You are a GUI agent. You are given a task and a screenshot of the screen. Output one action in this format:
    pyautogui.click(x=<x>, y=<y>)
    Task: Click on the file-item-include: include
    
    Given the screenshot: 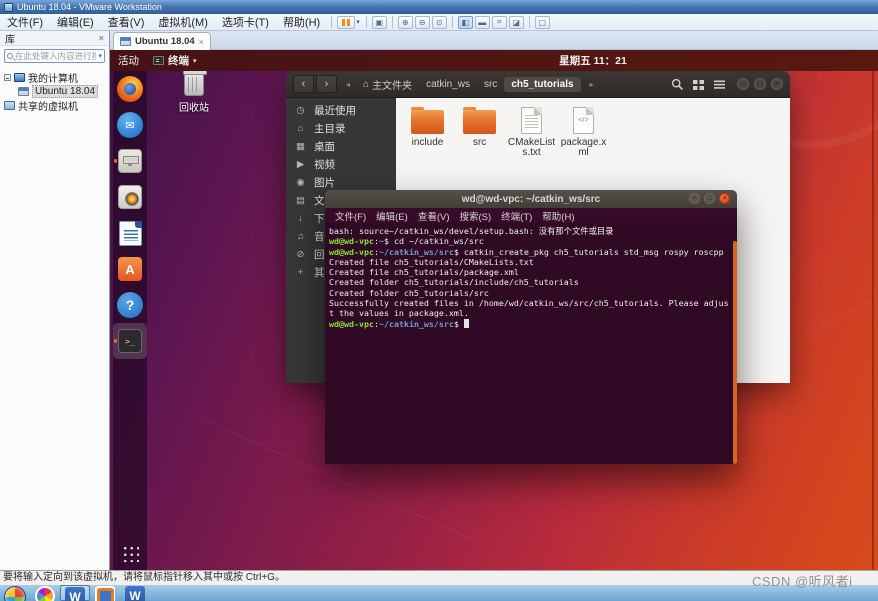 What is the action you would take?
    pyautogui.click(x=427, y=126)
    